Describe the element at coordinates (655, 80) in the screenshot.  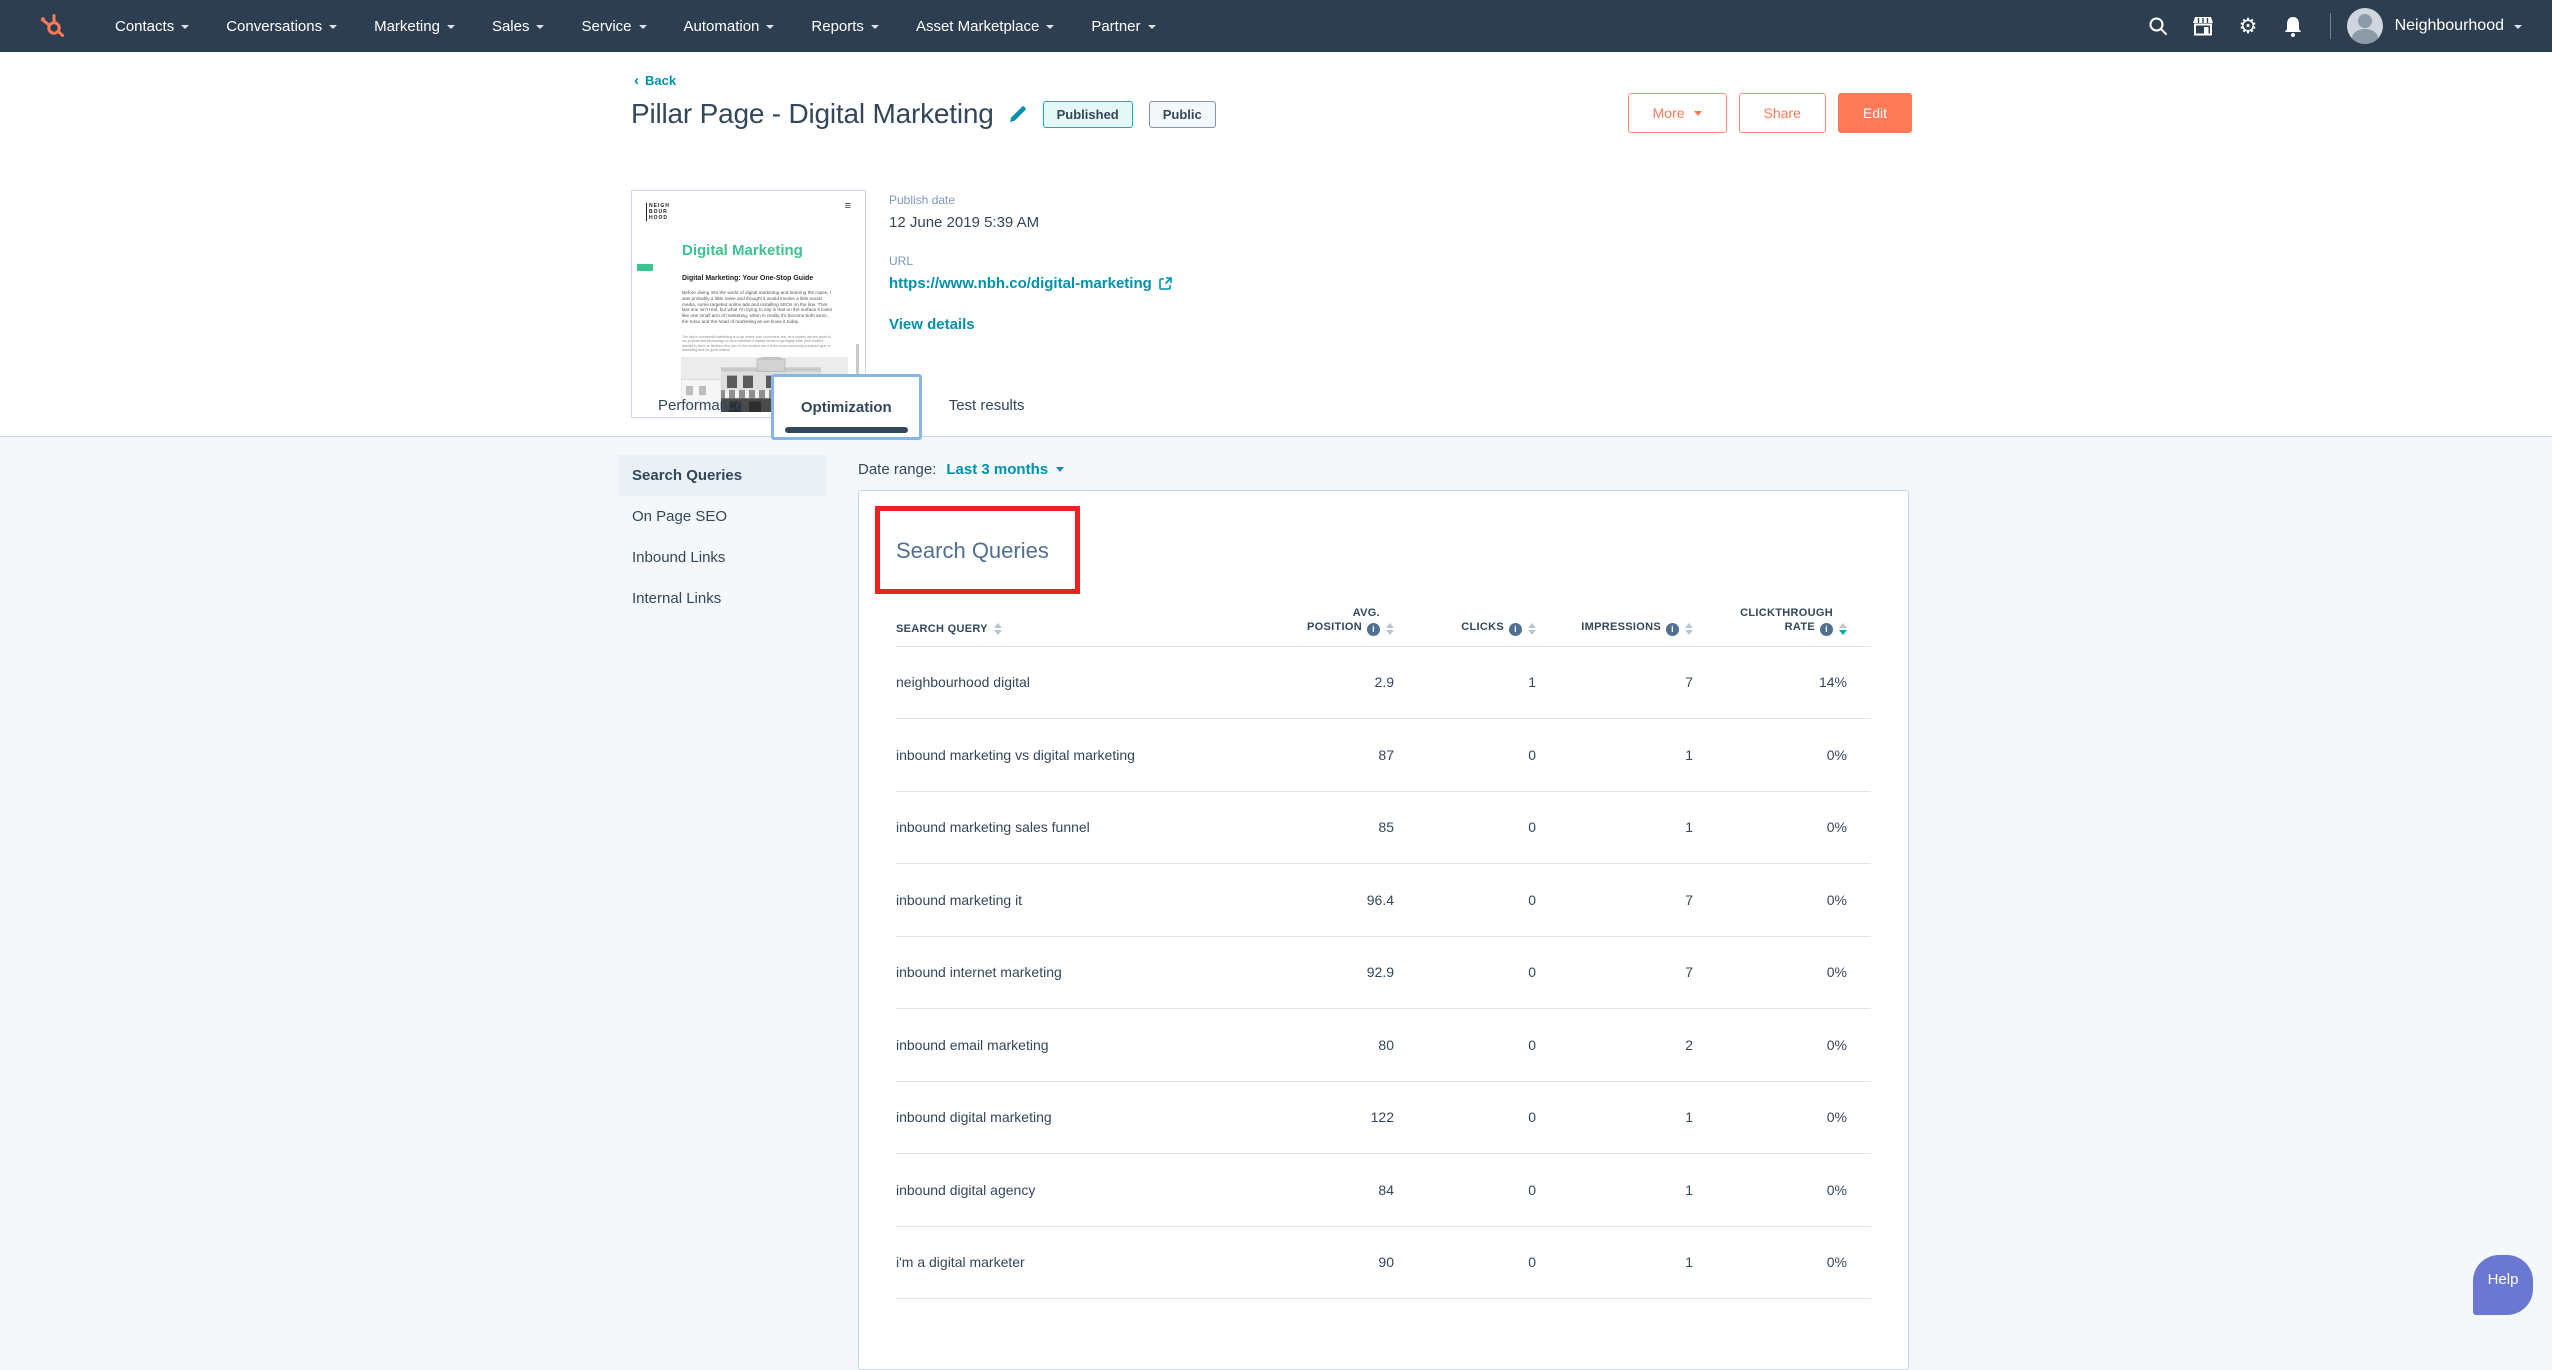
I see `back-link: ‹ Back` at that location.